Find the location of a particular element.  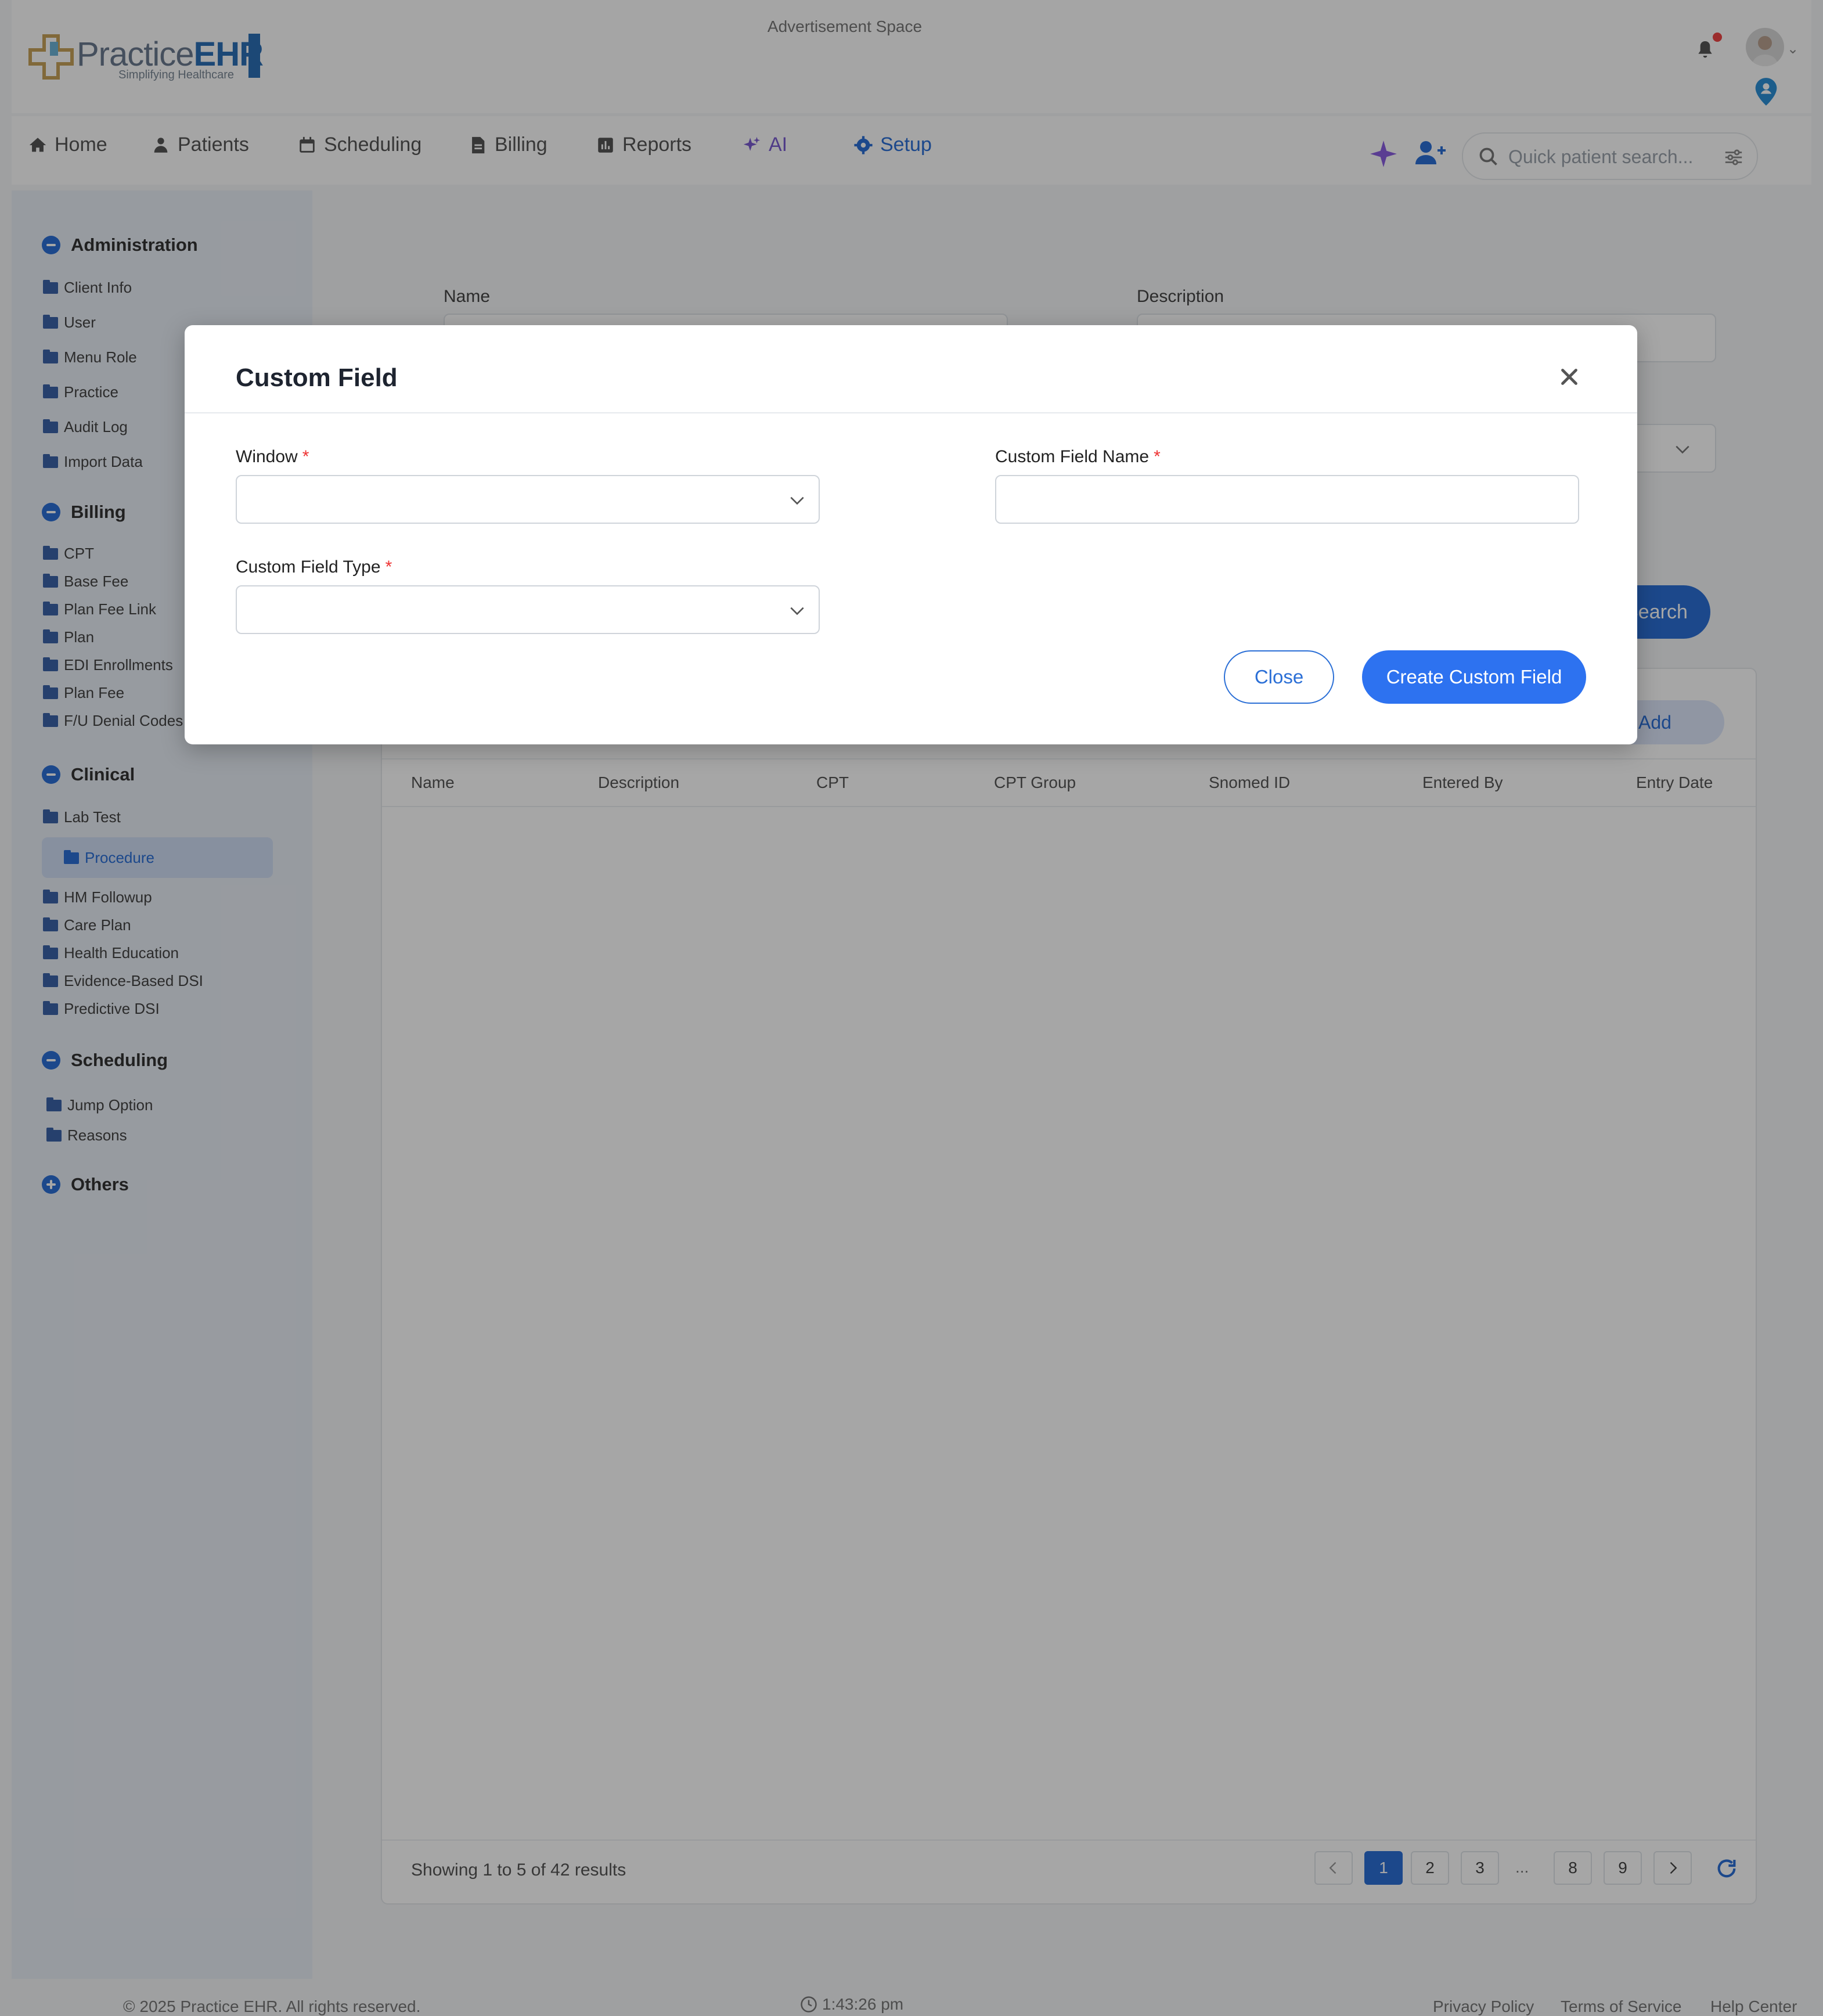

modal-divider is located at coordinates (911, 413).